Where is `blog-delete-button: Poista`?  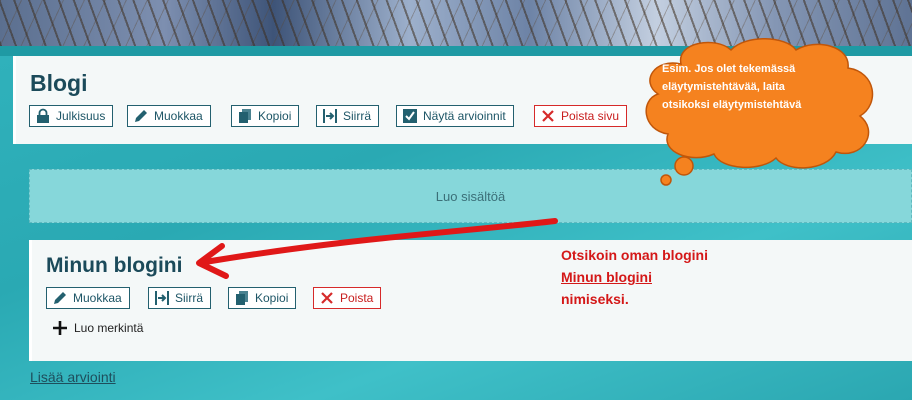 blog-delete-button: Poista is located at coordinates (347, 298).